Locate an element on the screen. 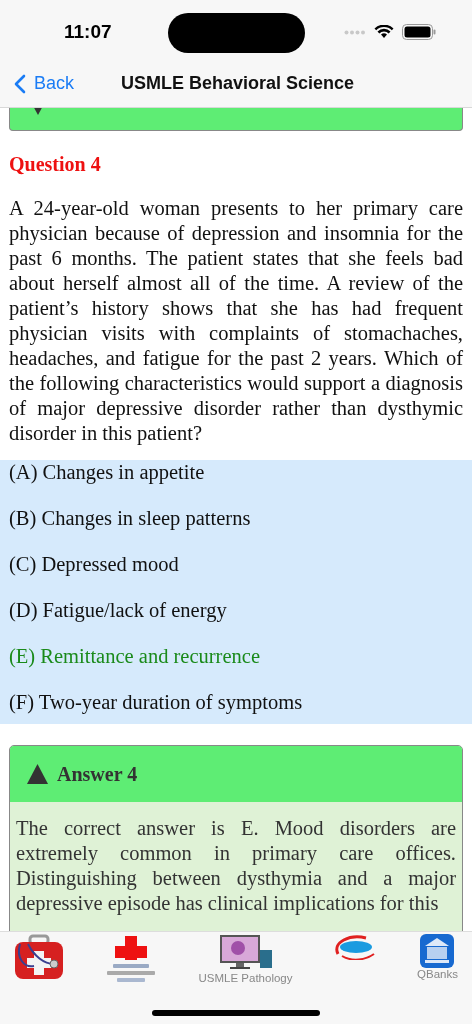 This screenshot has height=1024, width=472. answer-text: The correct answer is E. Mood disorders are extremely common in primary care offices. Distinguishing between dysthymia and a major depressive episode has clinical implications for this is located at coordinates (236, 866).